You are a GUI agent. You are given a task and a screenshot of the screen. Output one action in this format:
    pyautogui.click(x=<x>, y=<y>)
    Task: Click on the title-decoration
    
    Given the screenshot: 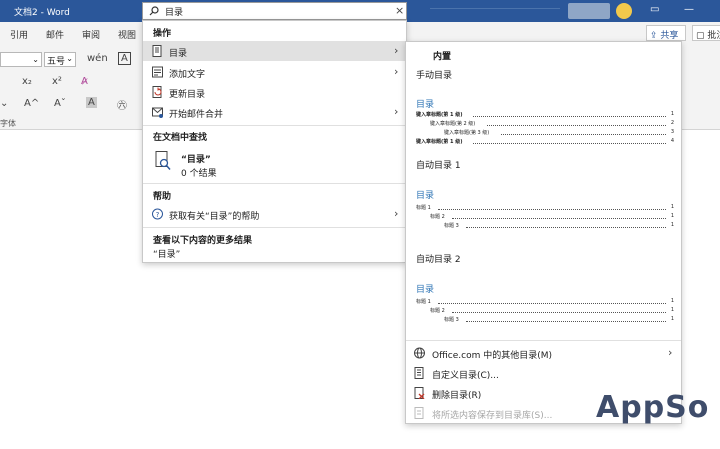 What is the action you would take?
    pyautogui.click(x=495, y=11)
    